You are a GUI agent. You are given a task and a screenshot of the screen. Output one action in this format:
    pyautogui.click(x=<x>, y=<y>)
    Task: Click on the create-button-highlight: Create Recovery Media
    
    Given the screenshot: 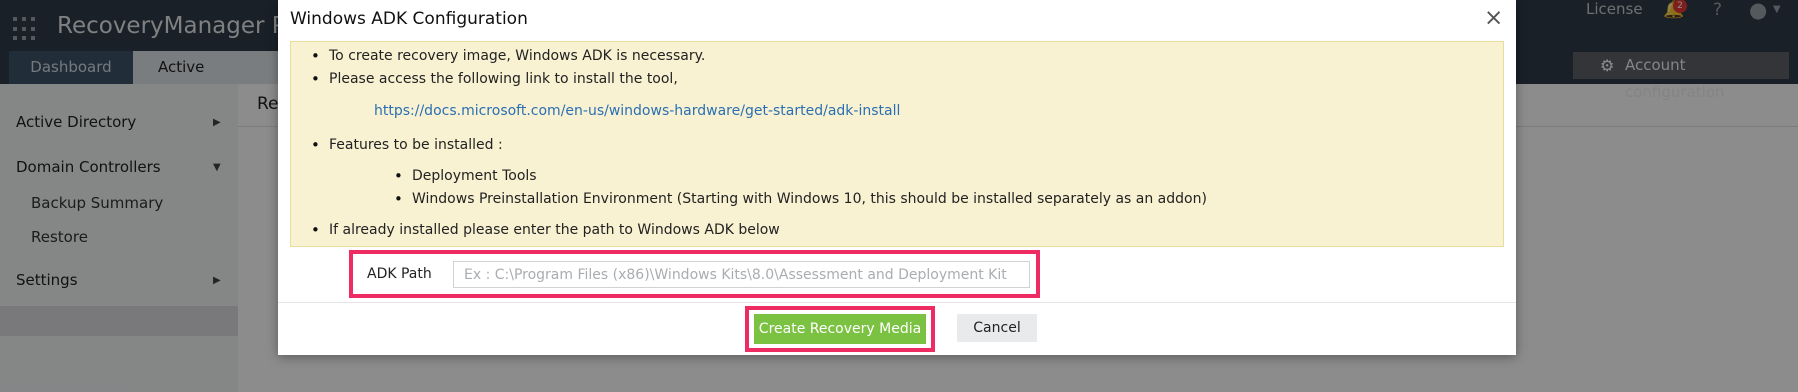 What is the action you would take?
    pyautogui.click(x=840, y=329)
    